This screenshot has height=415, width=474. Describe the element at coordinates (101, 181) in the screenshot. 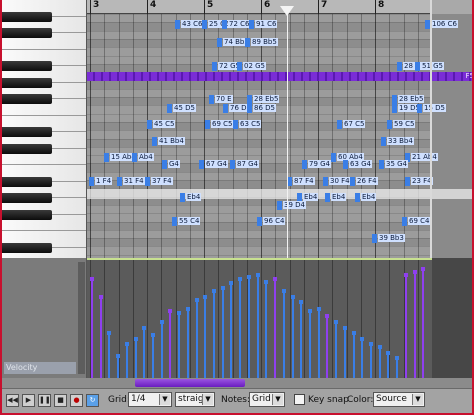

I see `midi-note: 1 F4` at that location.